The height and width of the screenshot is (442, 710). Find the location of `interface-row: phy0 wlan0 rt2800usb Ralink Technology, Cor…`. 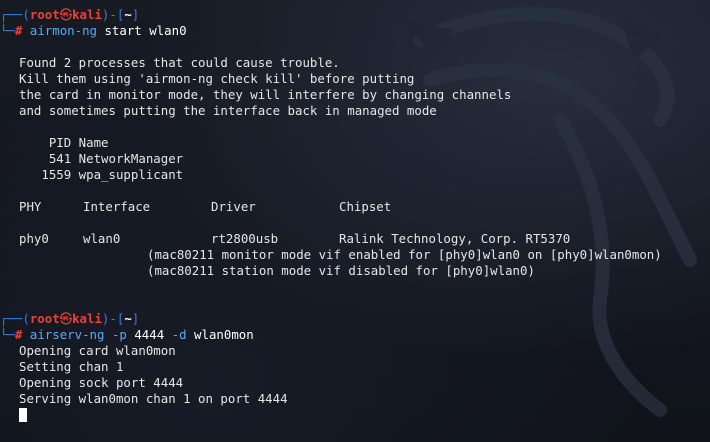

interface-row: phy0 wlan0 rt2800usb Ralink Technology, Cor… is located at coordinates (355, 239).